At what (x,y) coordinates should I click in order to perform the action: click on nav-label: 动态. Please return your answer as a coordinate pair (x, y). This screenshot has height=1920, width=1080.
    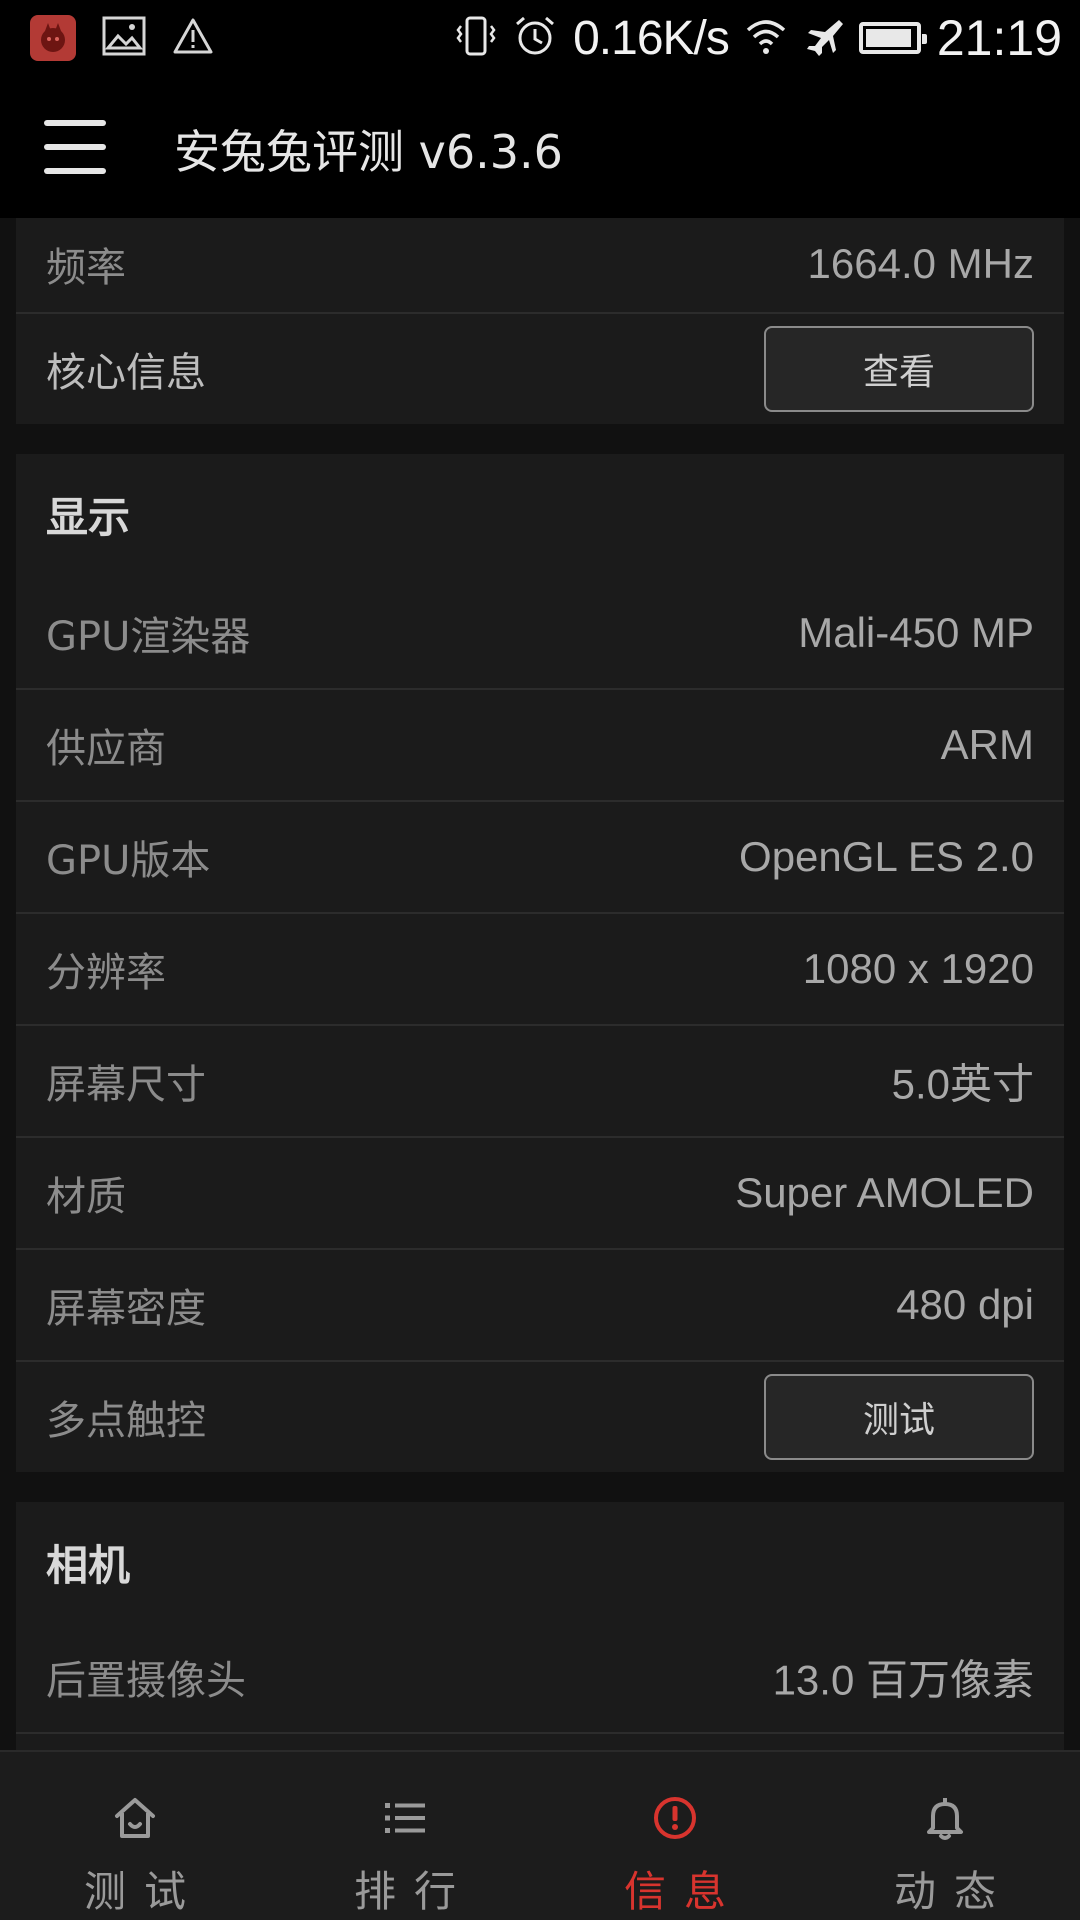
    Looking at the image, I should click on (953, 1891).